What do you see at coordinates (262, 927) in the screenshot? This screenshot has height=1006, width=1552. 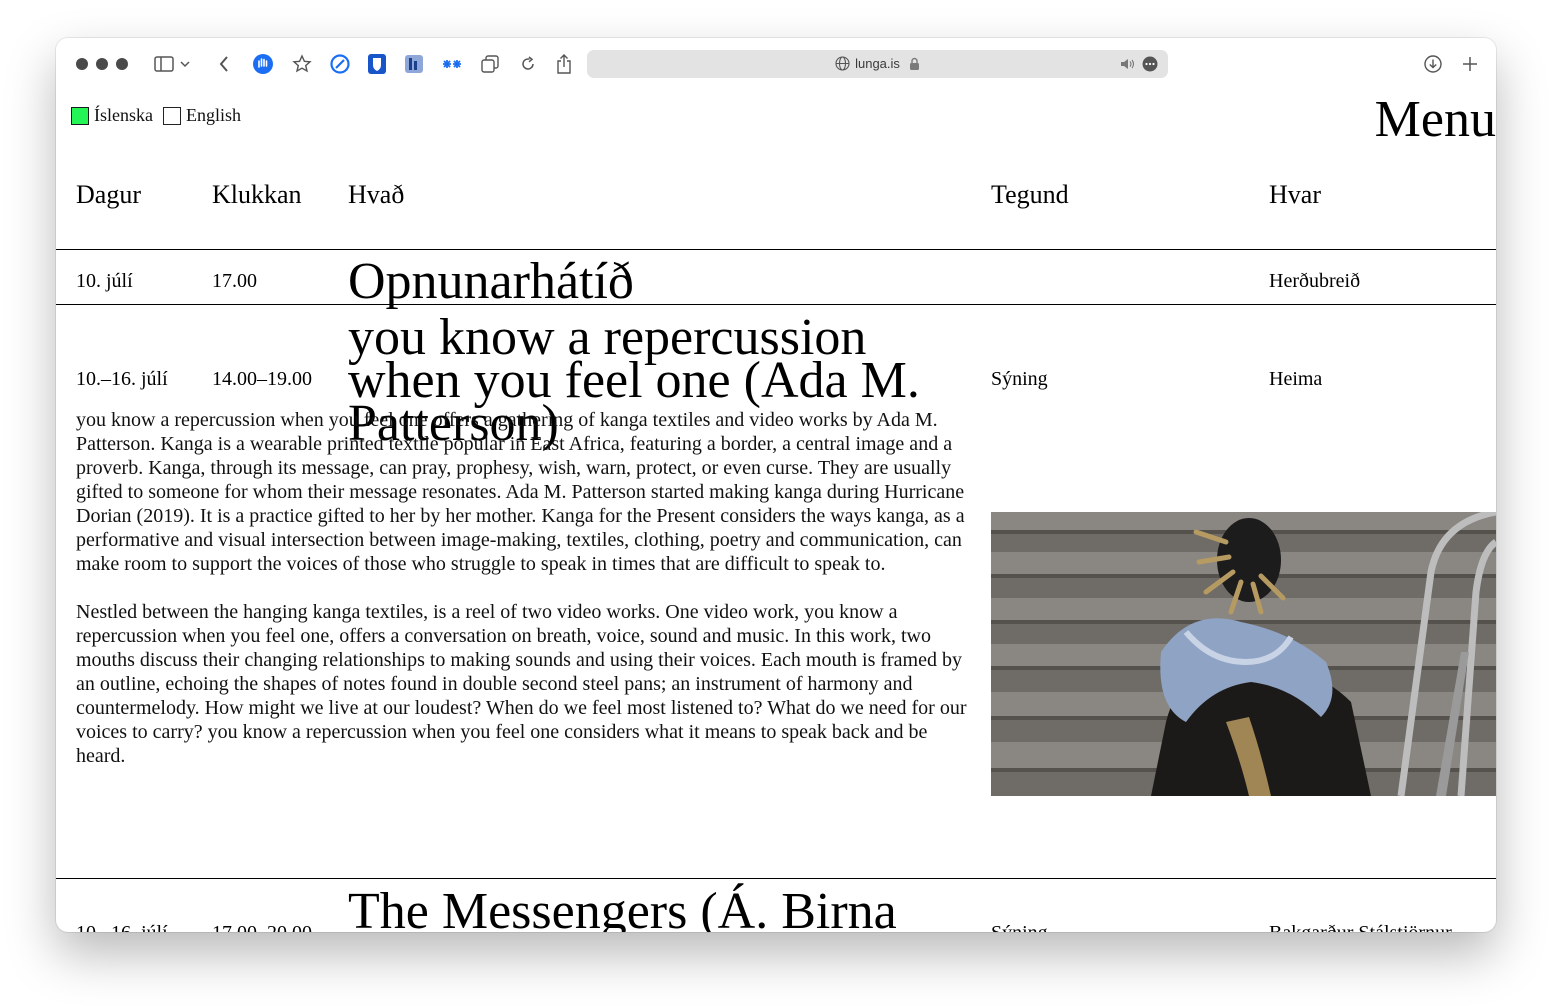 I see `event-time: 17.00–20.00` at bounding box center [262, 927].